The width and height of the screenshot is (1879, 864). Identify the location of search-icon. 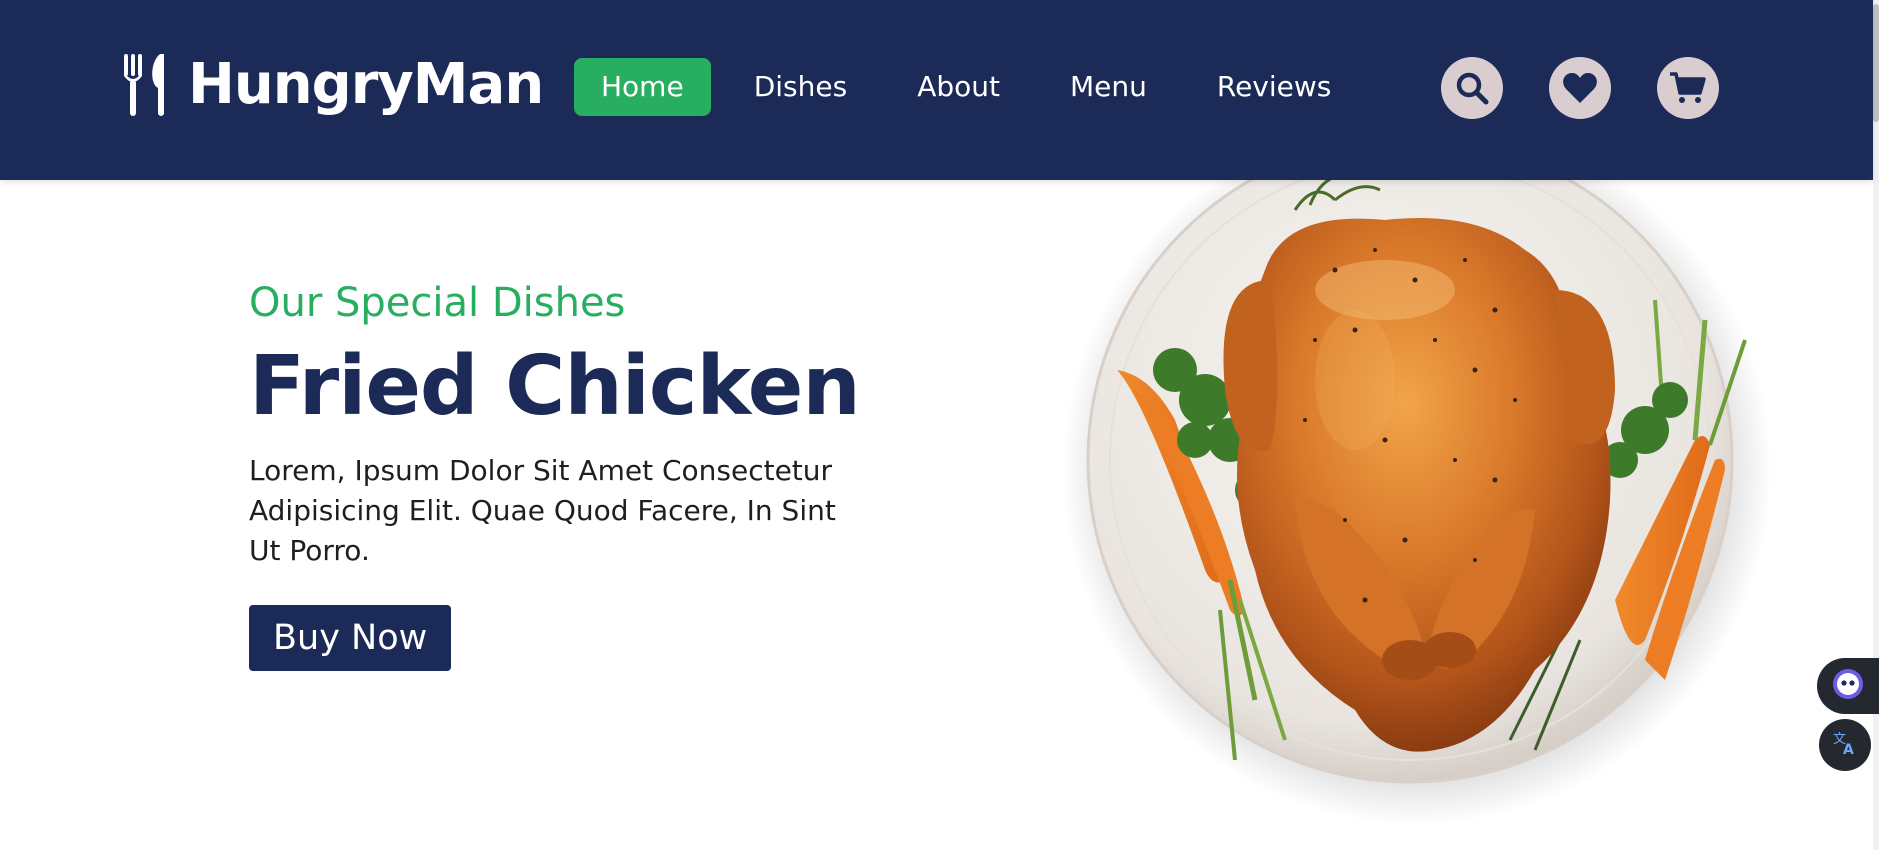
(1472, 88).